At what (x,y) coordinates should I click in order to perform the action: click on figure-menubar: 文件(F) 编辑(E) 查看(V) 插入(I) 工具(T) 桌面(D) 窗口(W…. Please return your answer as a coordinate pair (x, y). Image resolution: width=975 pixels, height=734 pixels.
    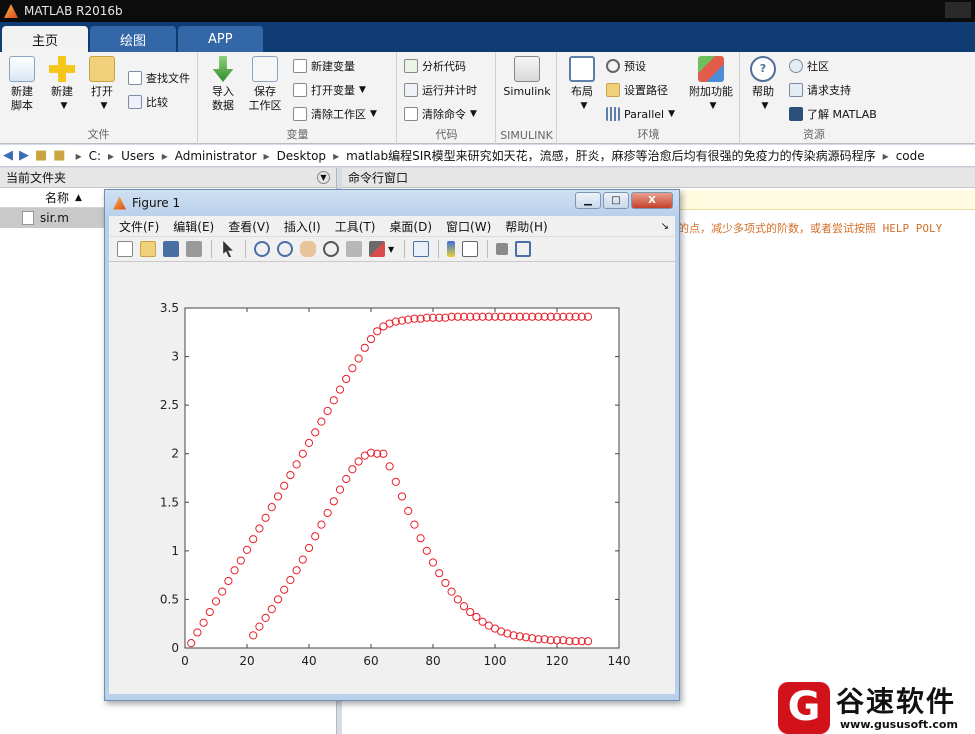
    Looking at the image, I should click on (392, 226).